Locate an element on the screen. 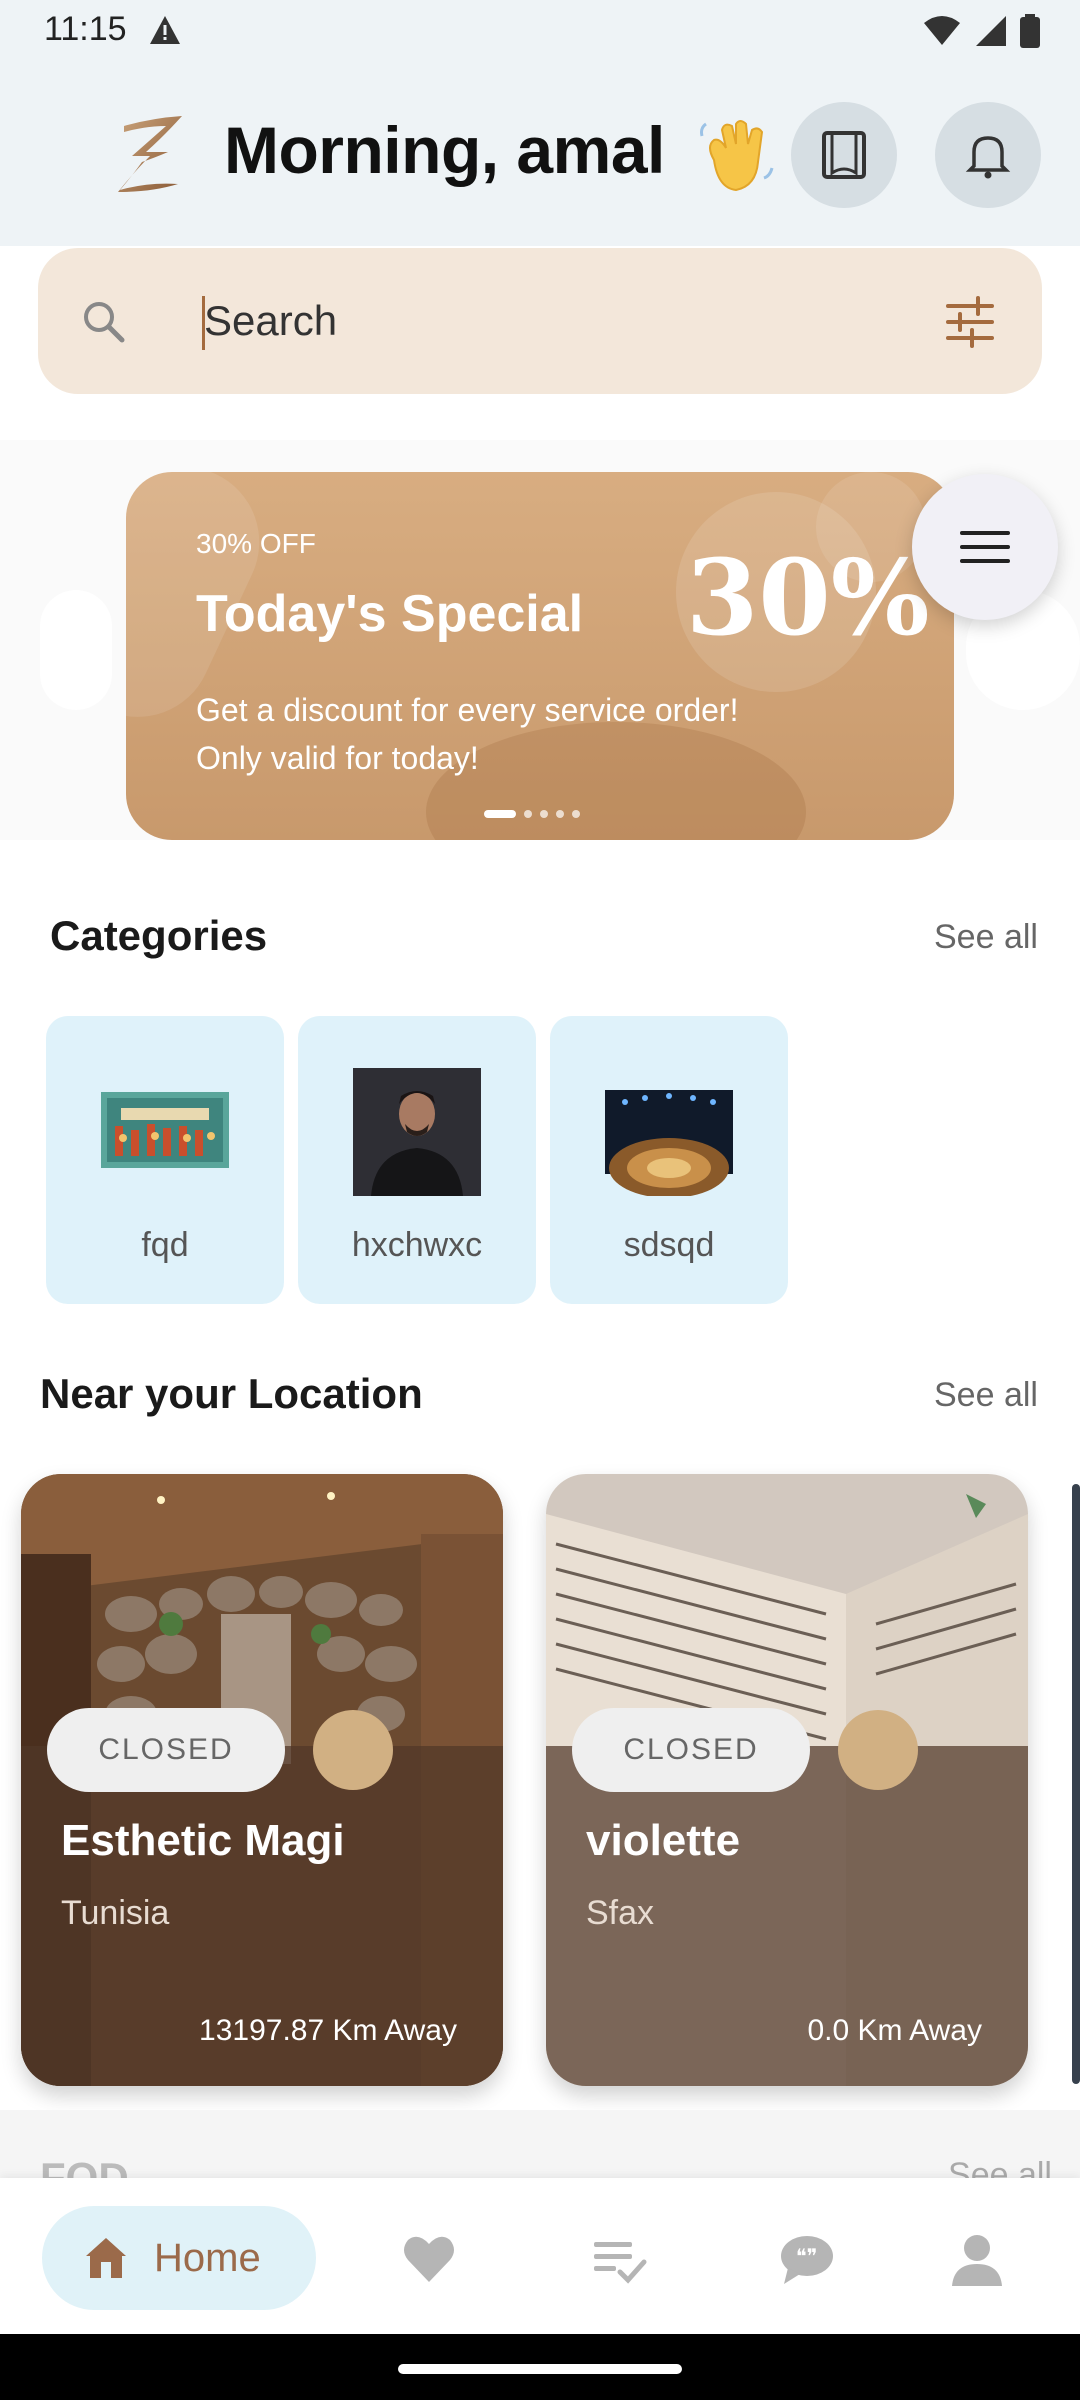 Image resolution: width=1080 pixels, height=2400 pixels. list-check-icon is located at coordinates (619, 2259).